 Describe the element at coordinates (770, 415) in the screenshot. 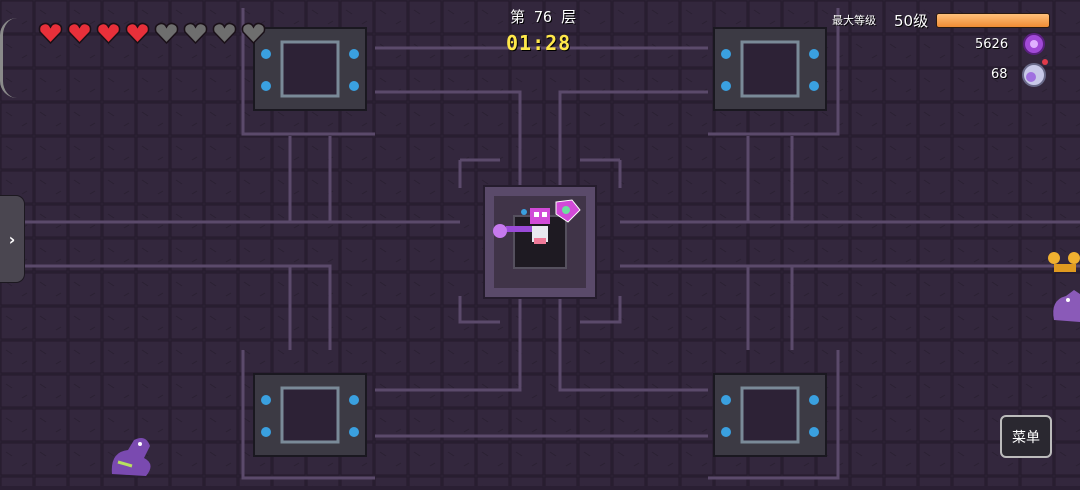

I see `machine-platform-bottom-right` at that location.